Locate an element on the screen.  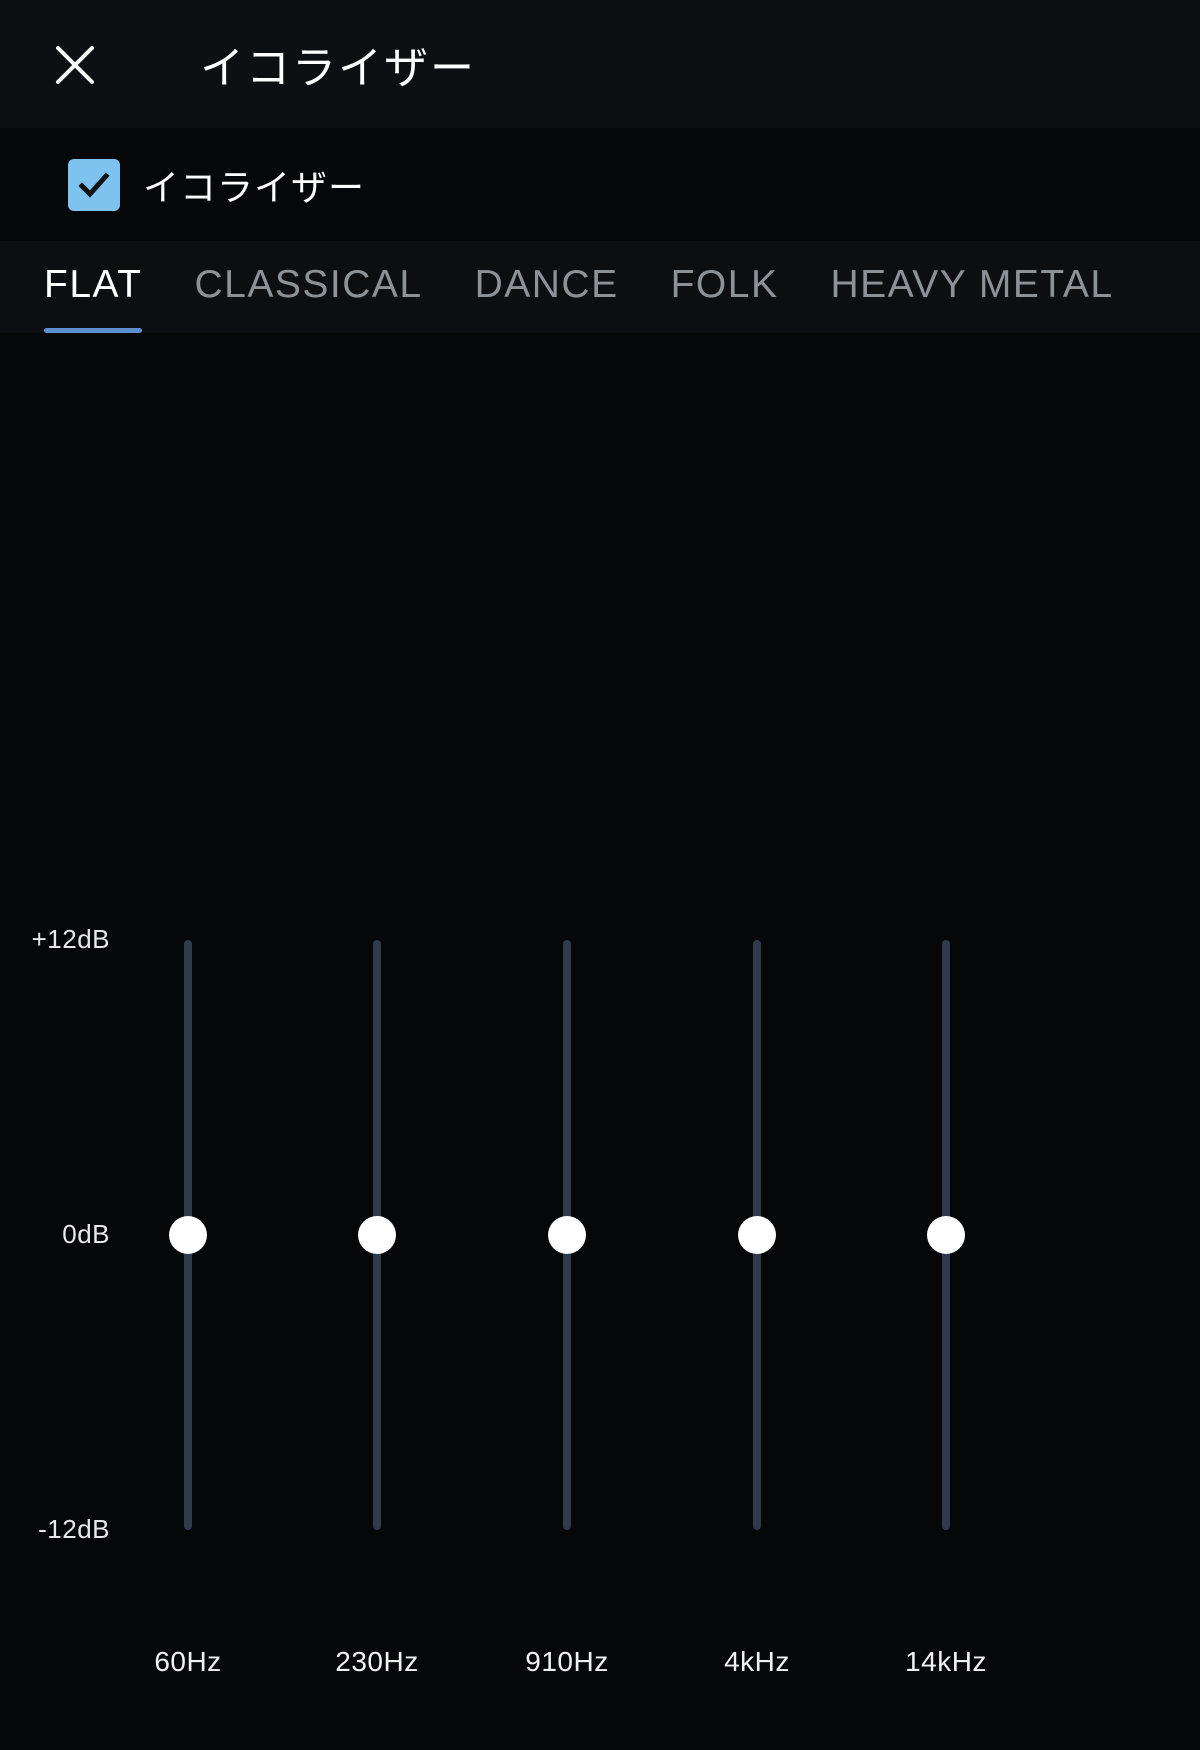
band-frequency-label: 14kHz is located at coordinates (946, 1661).